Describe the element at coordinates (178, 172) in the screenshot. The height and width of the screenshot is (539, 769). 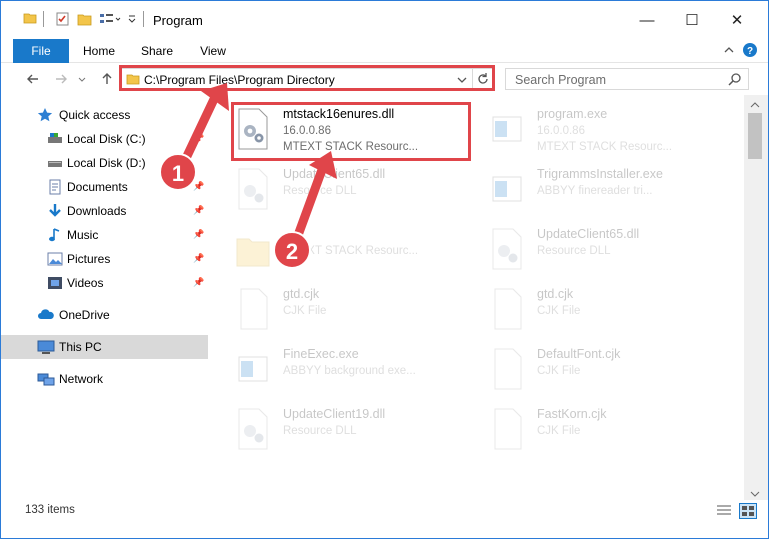
I see `step-1-badge: 1` at that location.